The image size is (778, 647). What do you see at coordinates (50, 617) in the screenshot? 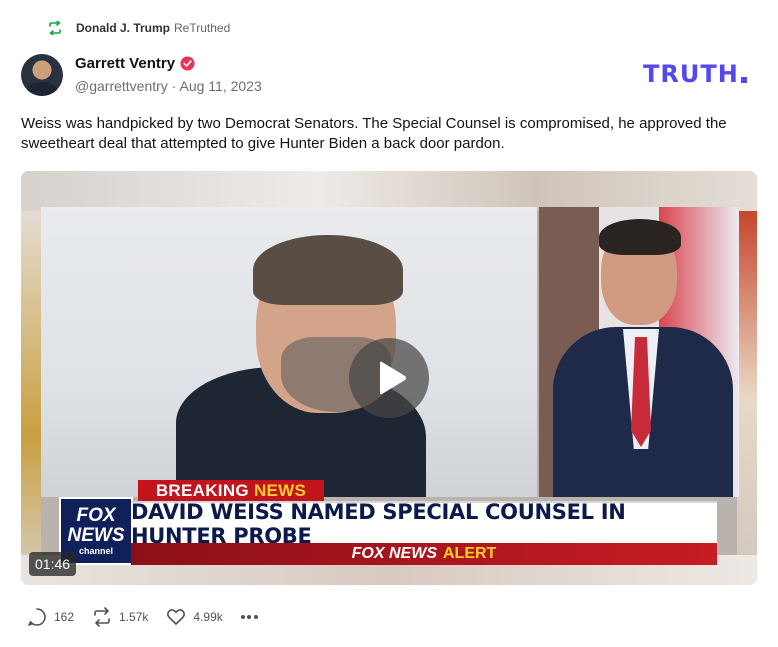
I see `reply-button: 162` at bounding box center [50, 617].